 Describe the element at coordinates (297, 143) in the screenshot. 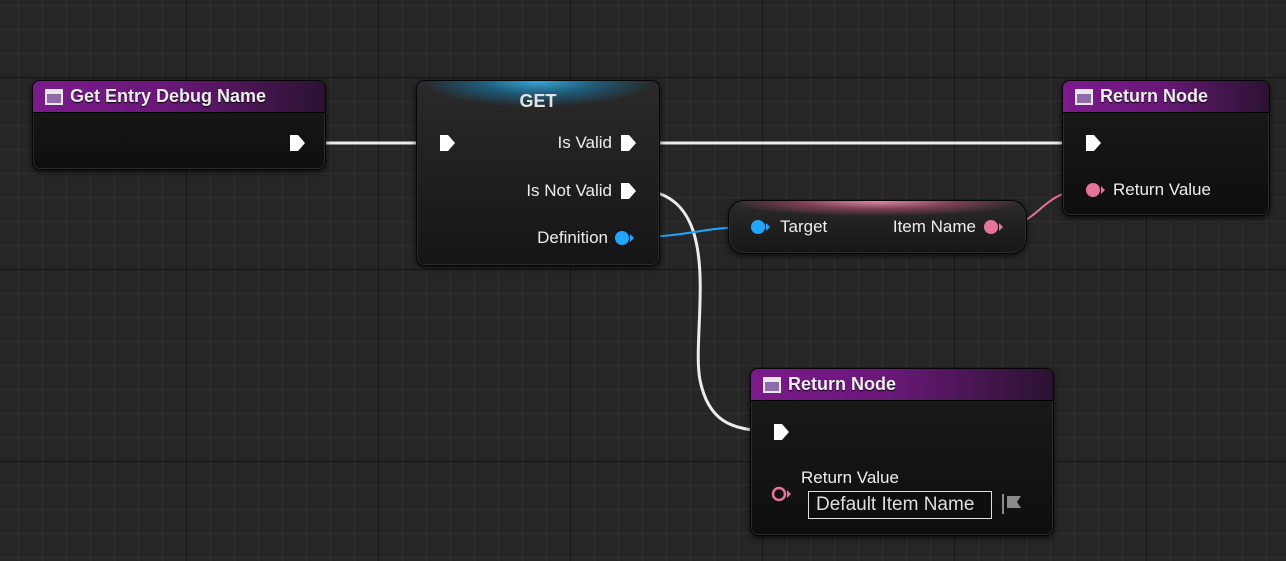

I see `entry-exec-out-pin` at that location.